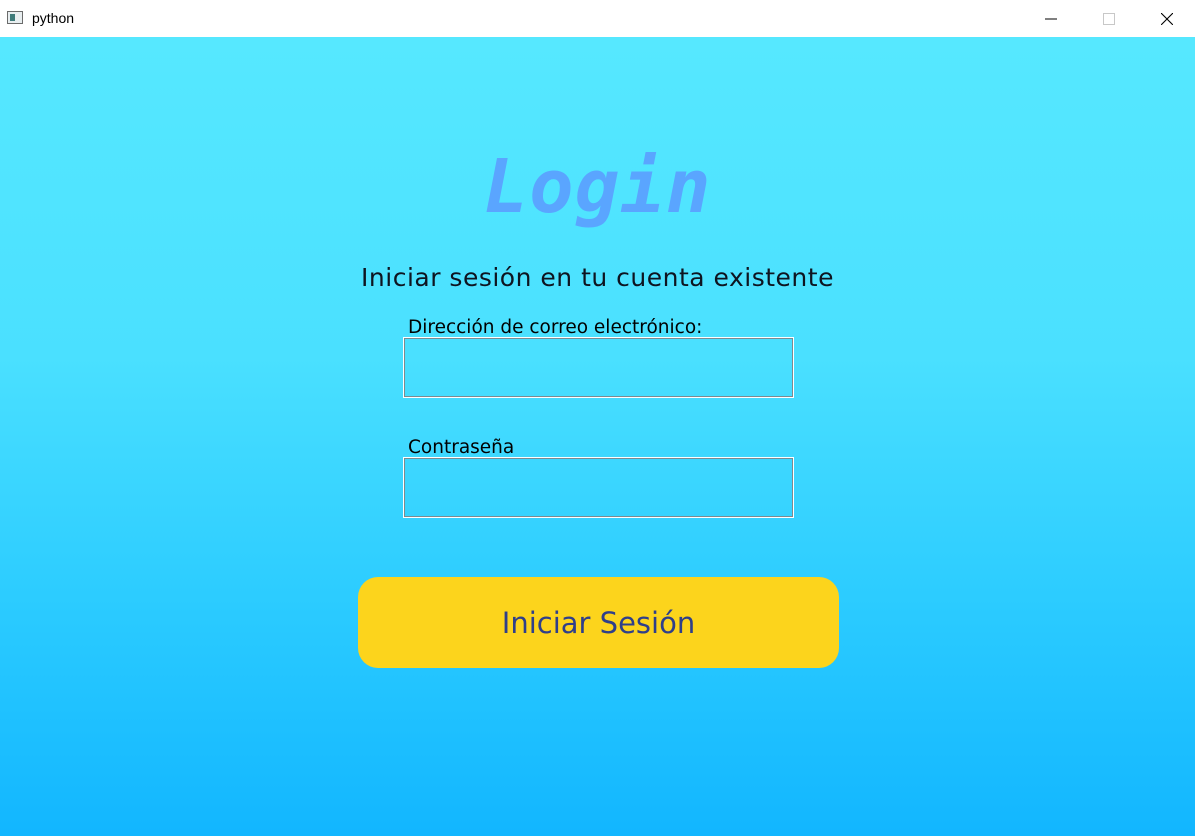 This screenshot has height=836, width=1195. I want to click on minimize-button, so click(1051, 18).